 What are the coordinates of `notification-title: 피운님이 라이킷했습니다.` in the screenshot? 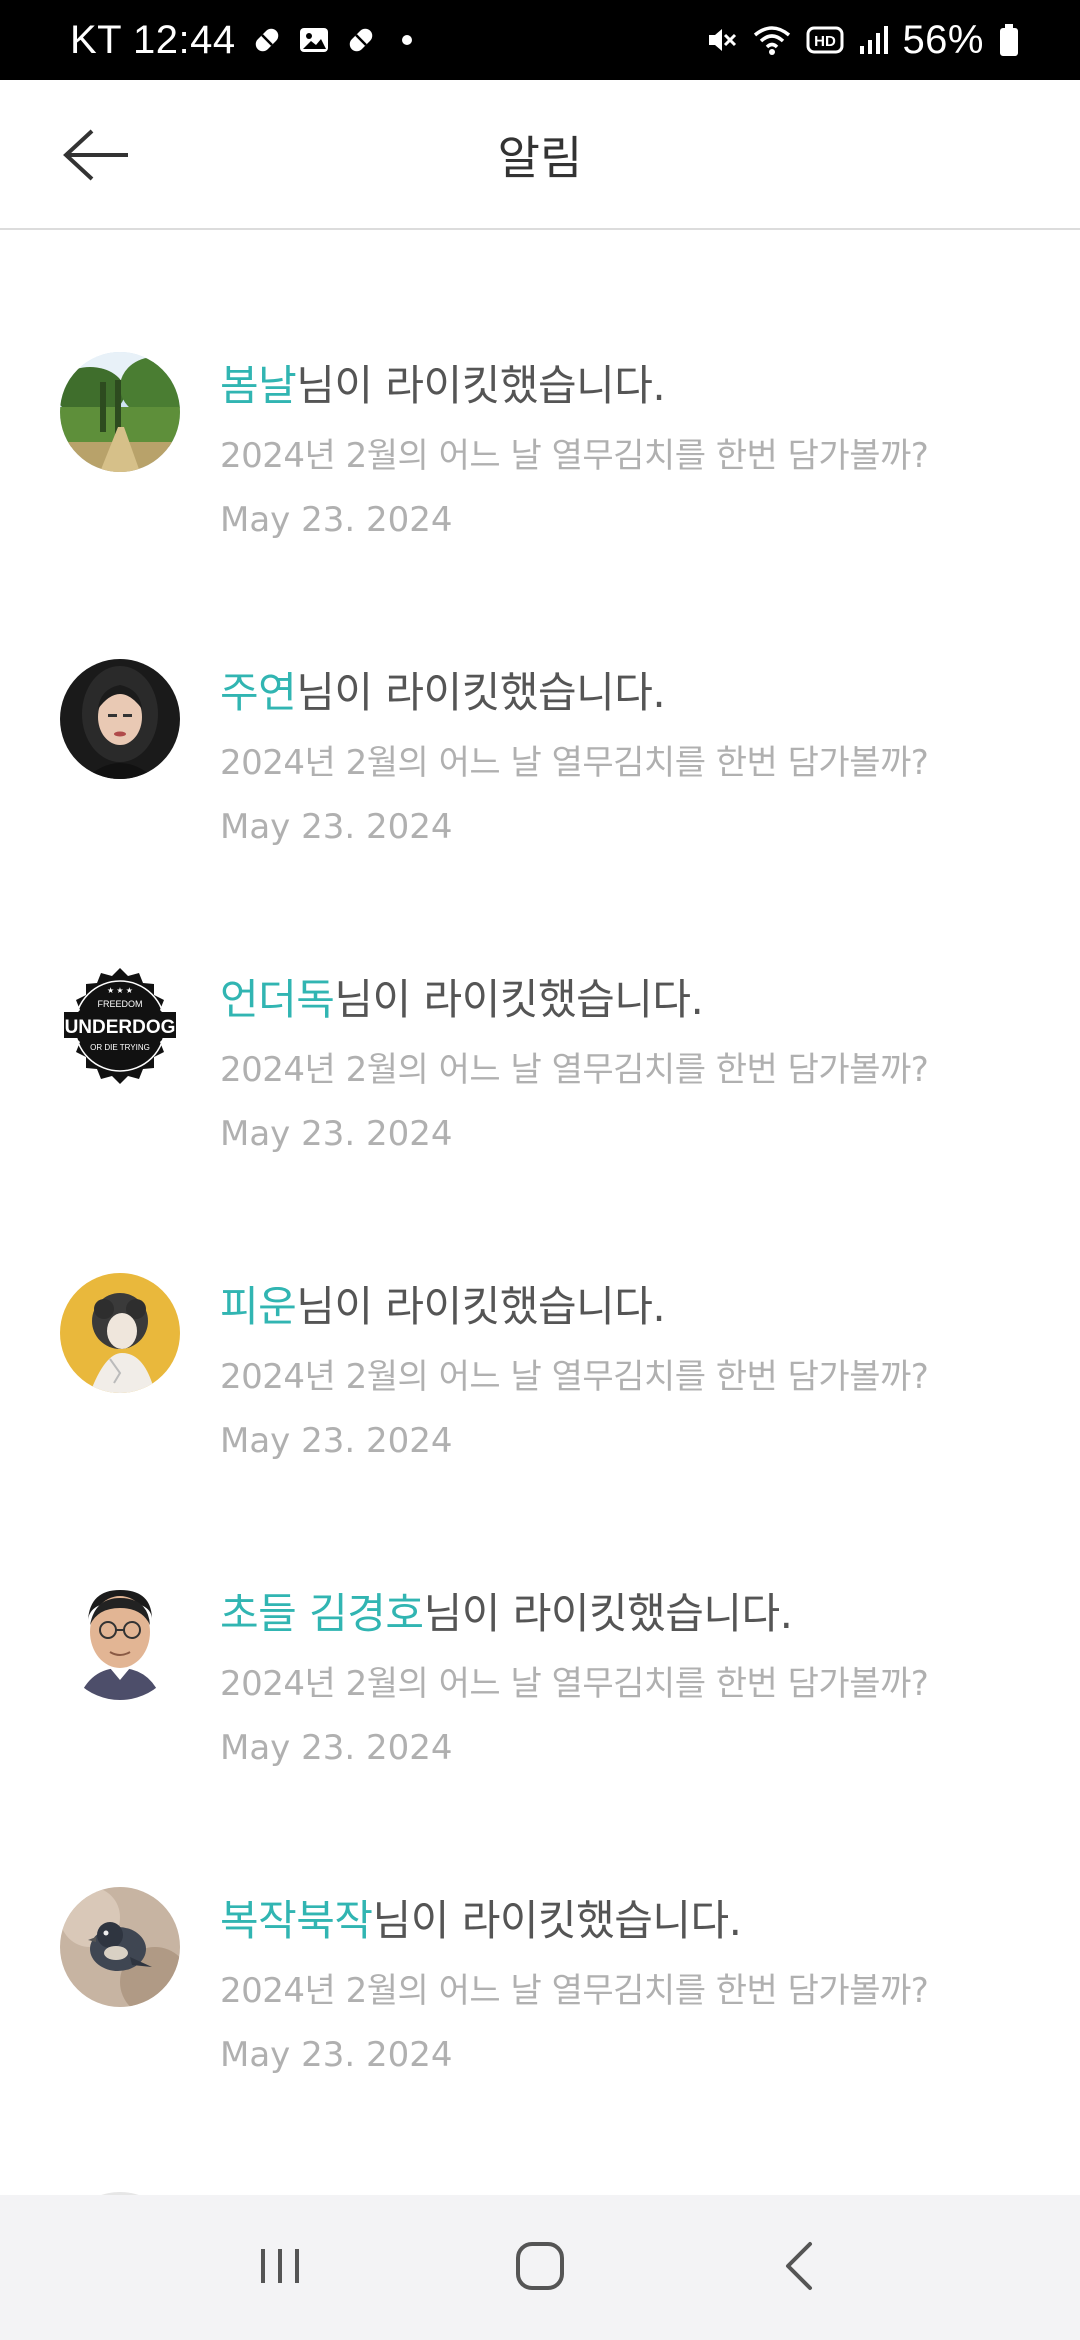 It's located at (443, 1303).